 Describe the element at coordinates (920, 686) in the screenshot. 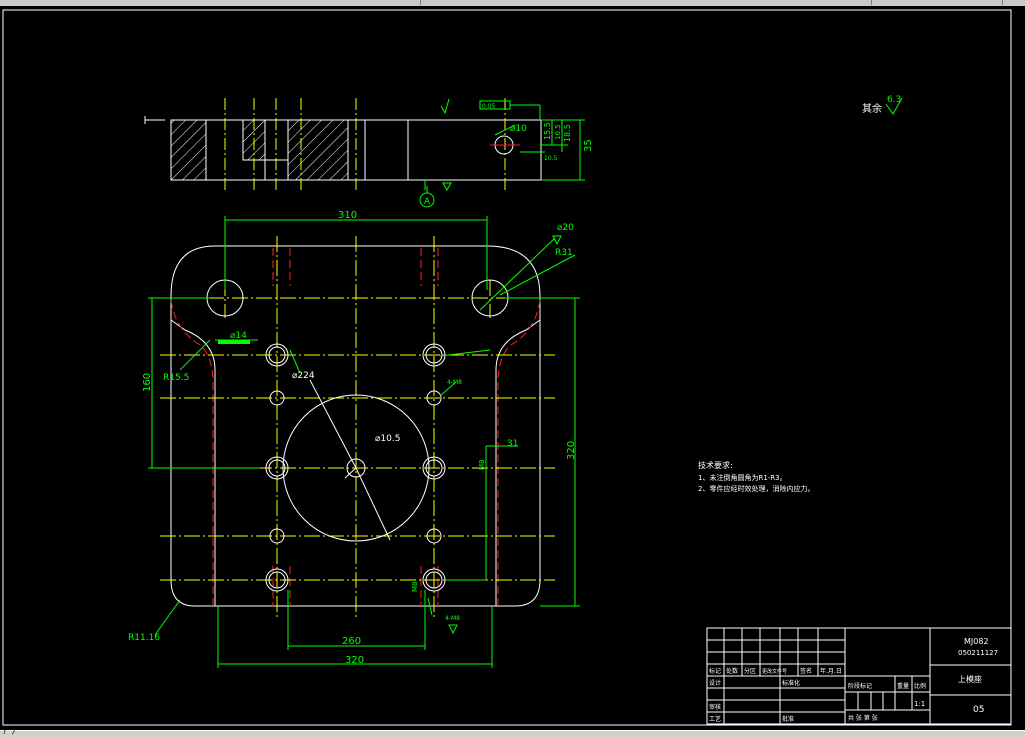

I see `tb-ratio: 比例` at that location.